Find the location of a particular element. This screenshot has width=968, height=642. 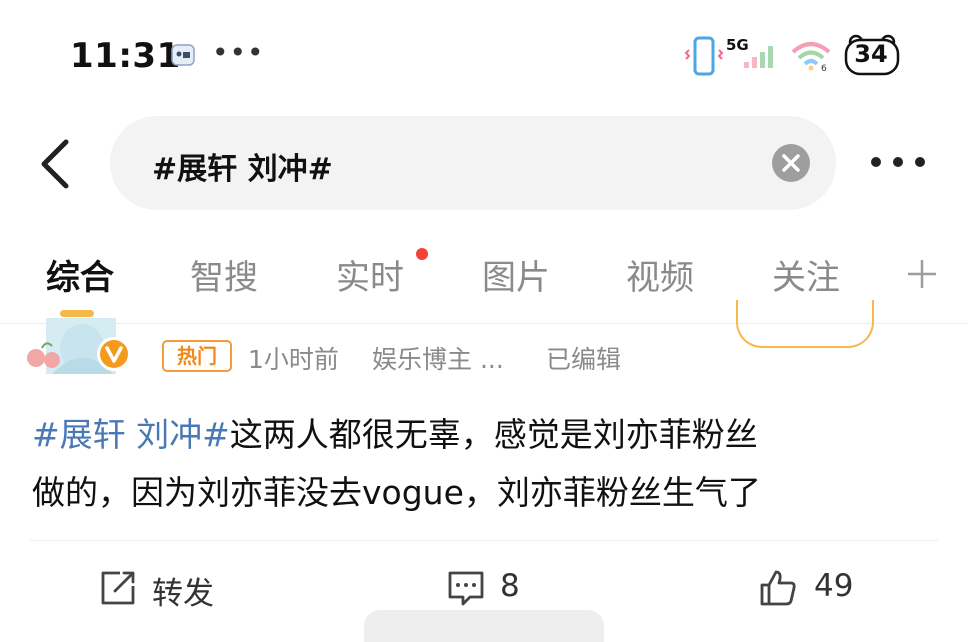

tab-comprehensive: 综合 is located at coordinates (80, 274).